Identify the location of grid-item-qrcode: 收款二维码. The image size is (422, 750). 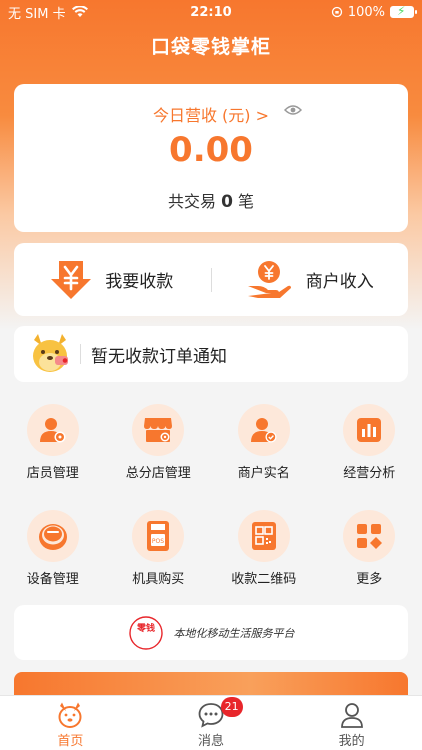
(264, 557).